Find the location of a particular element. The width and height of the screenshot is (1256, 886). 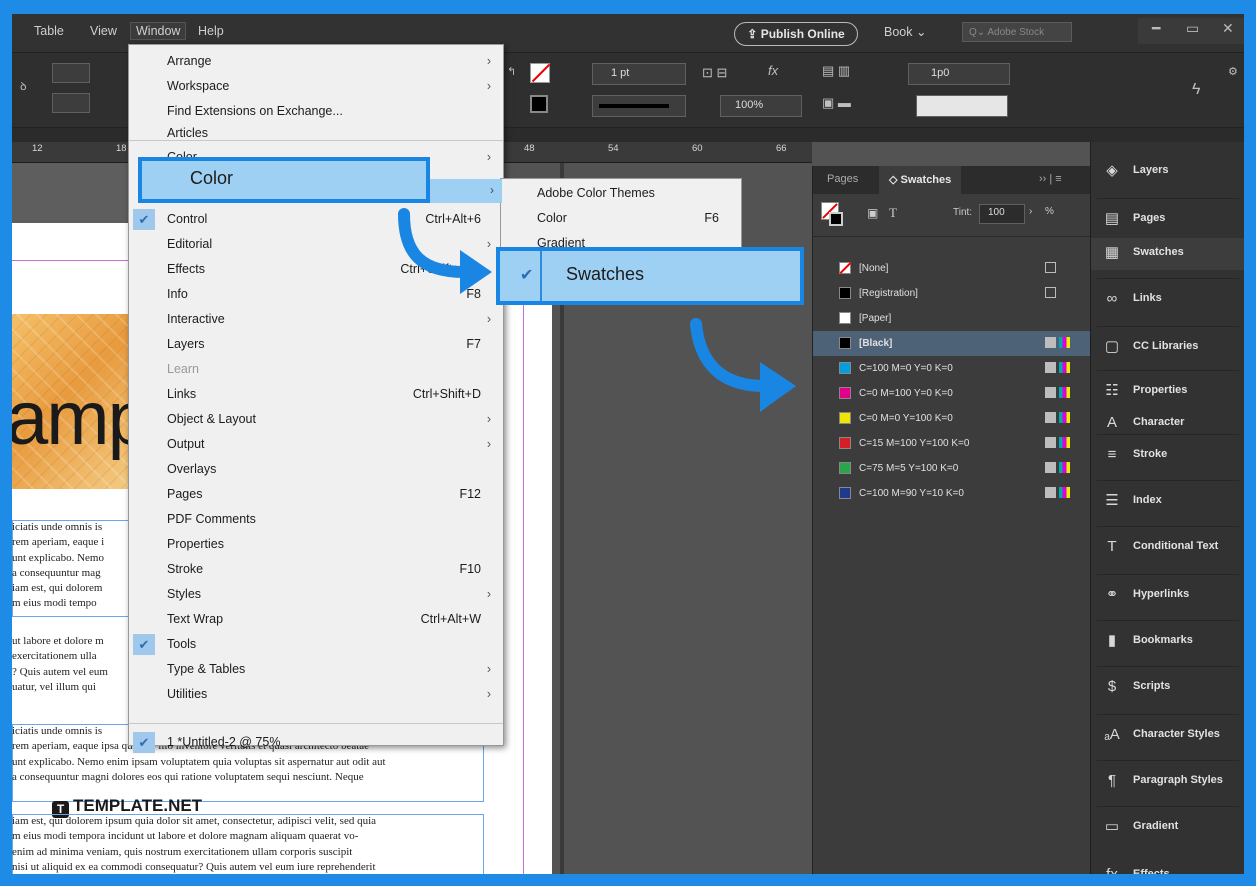

arrow-to-swatches-submenu is located at coordinates (434, 243).